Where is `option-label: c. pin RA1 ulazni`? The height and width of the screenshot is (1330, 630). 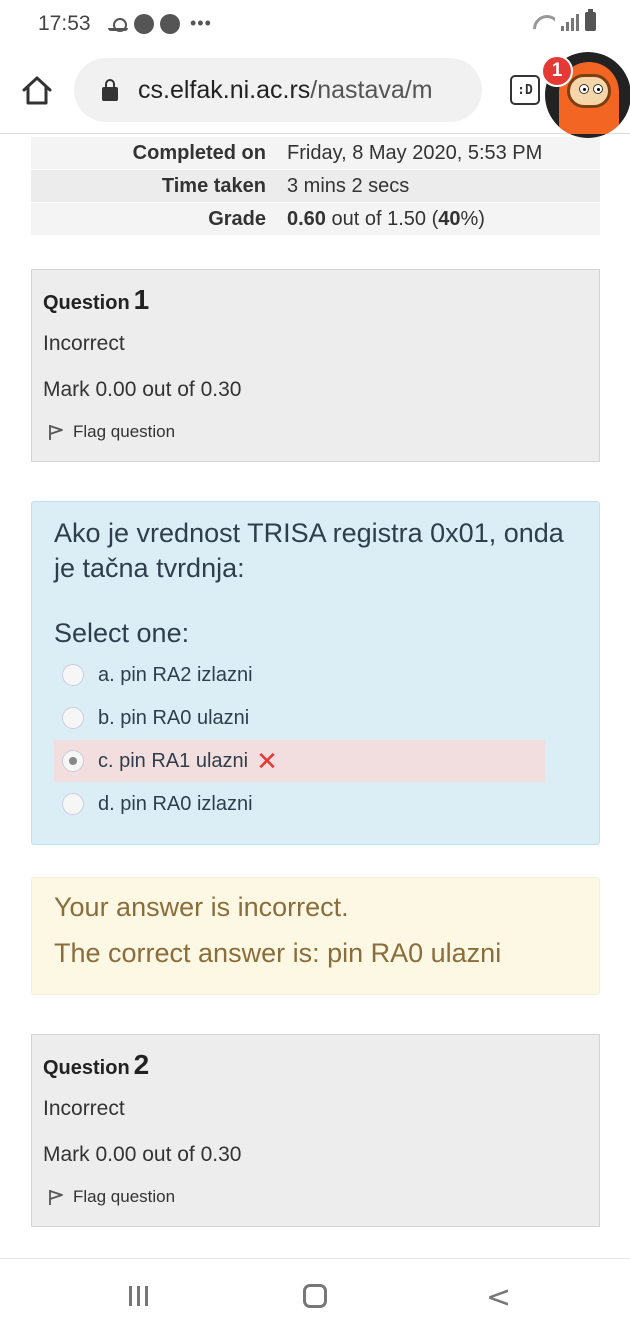 option-label: c. pin RA1 ulazni is located at coordinates (173, 760).